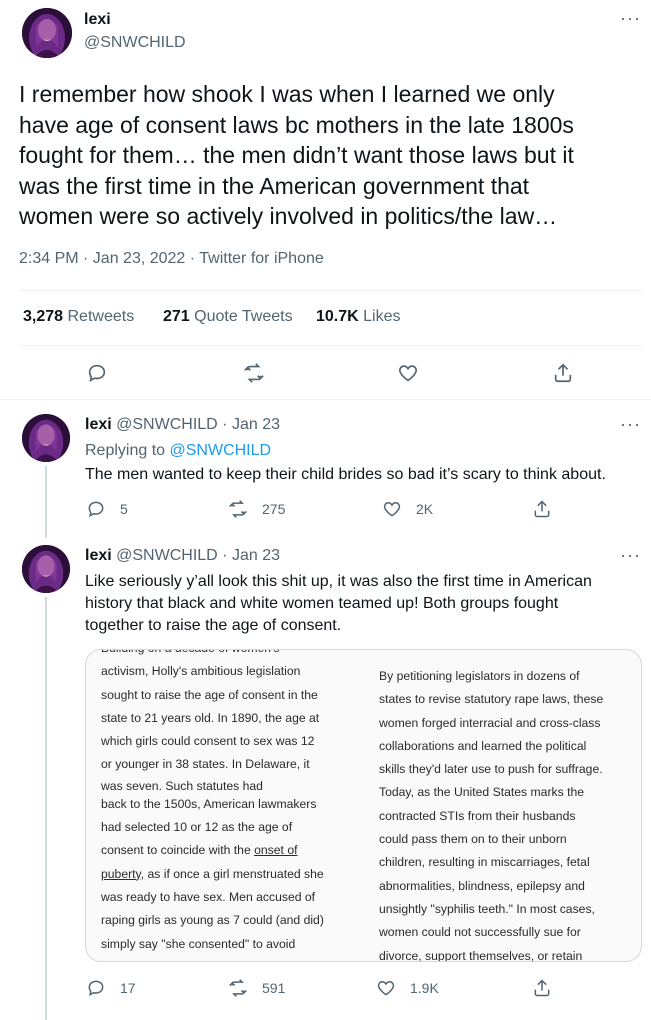  I want to click on image-text-line: activism, Holly's ambitious legislation, so click(201, 671).